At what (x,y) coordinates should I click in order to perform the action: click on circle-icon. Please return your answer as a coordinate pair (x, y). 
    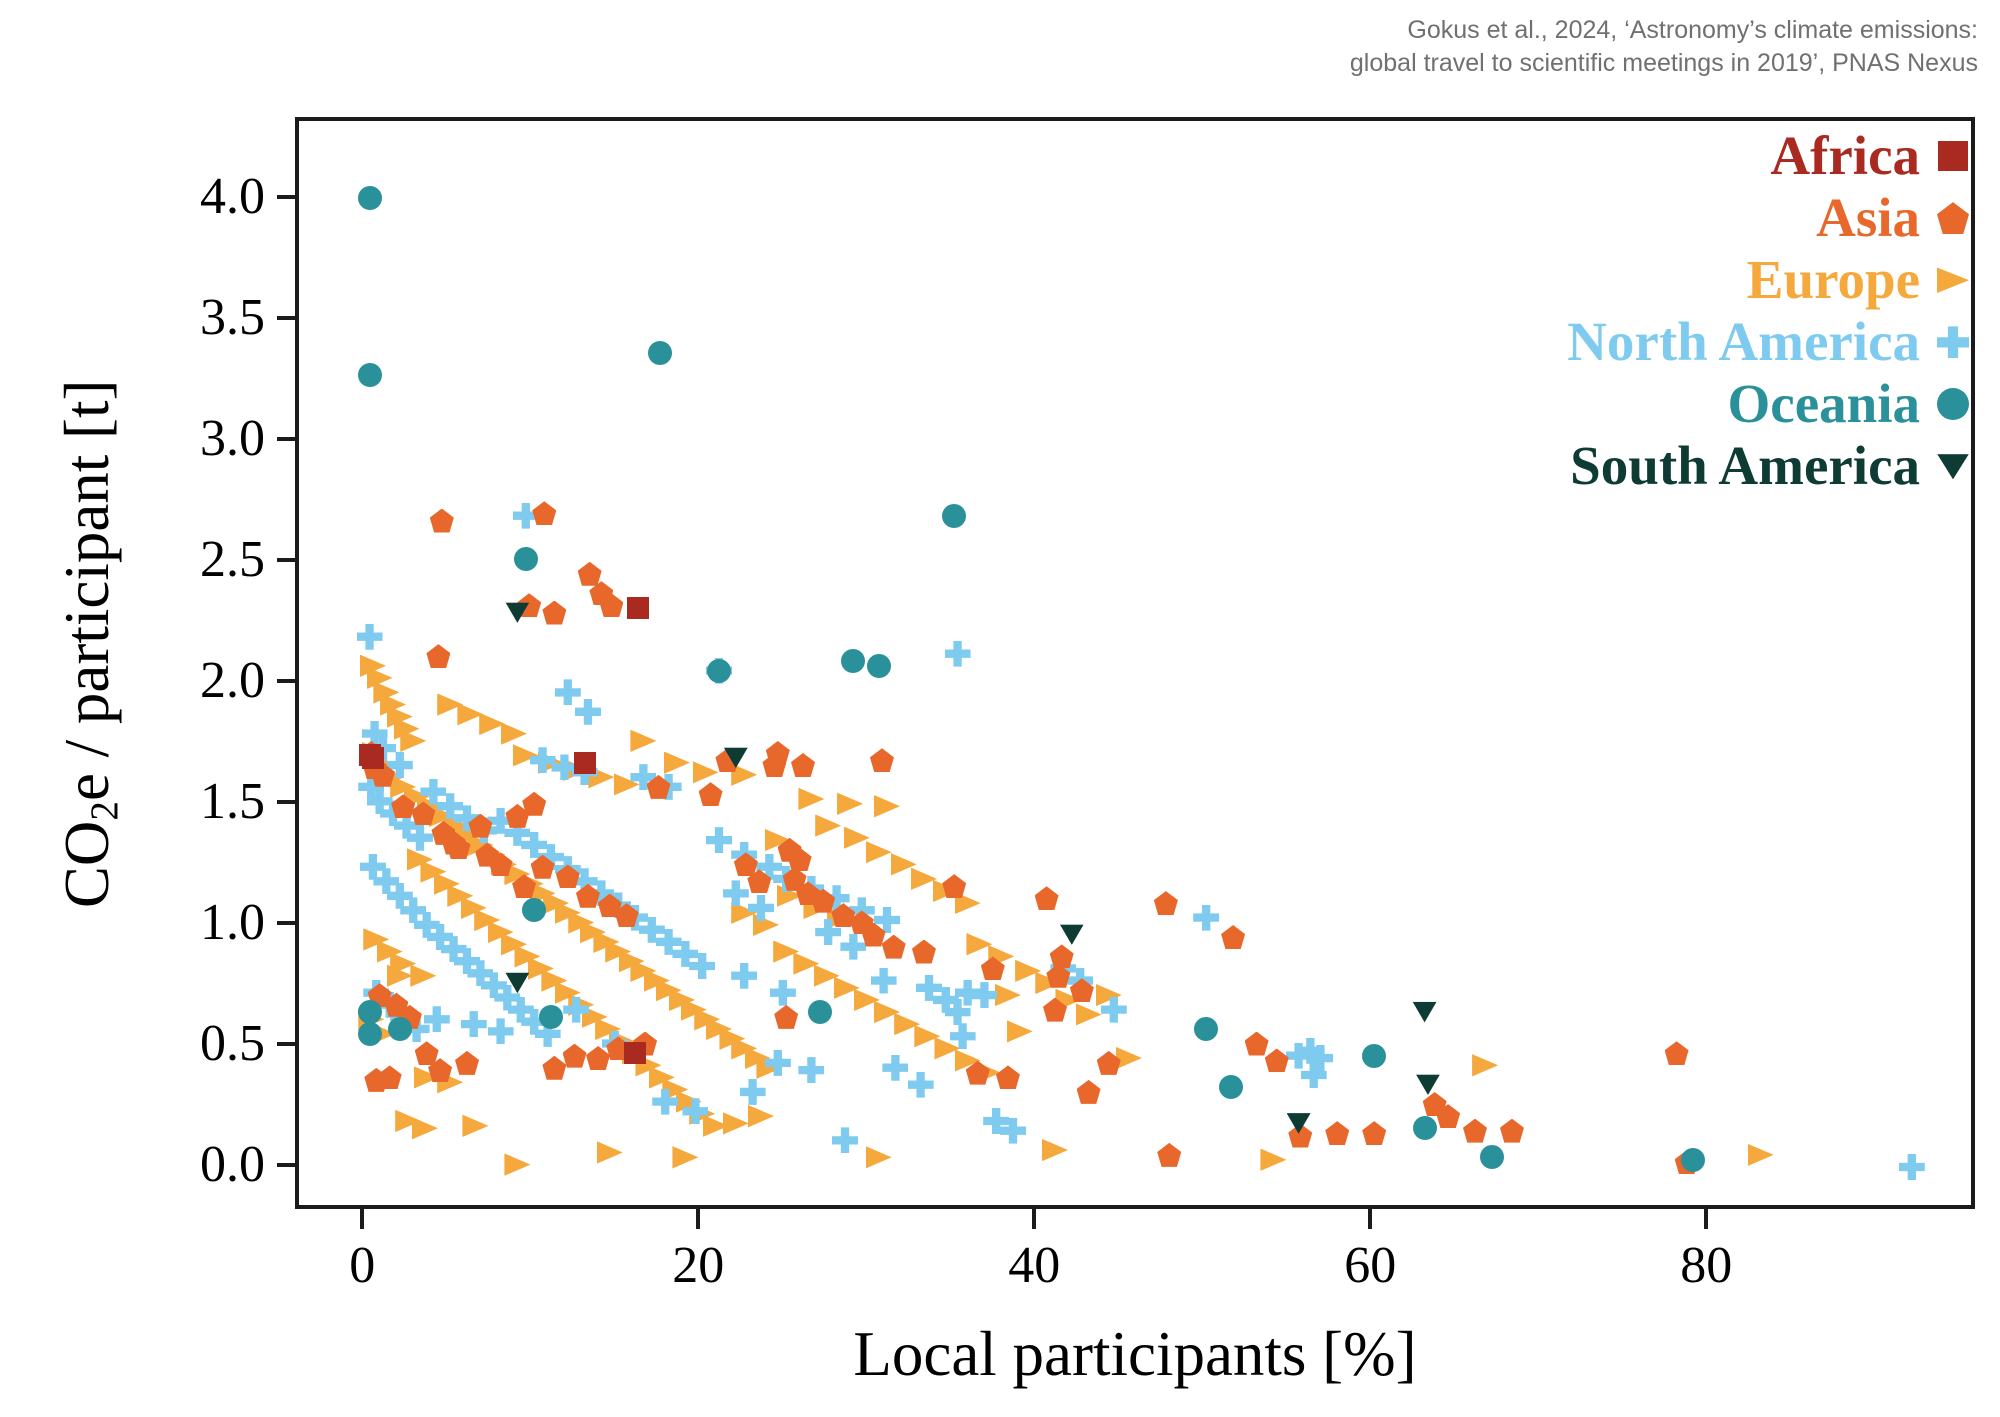
    Looking at the image, I should click on (1953, 404).